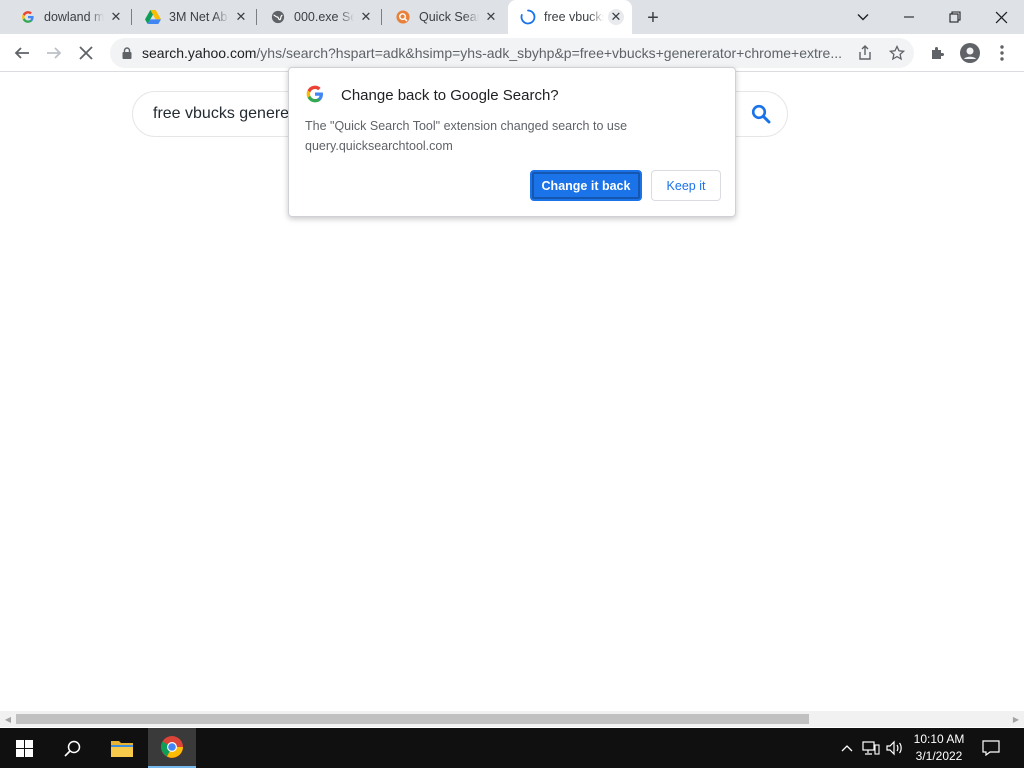 The image size is (1024, 768). I want to click on google-icon, so click(28, 17).